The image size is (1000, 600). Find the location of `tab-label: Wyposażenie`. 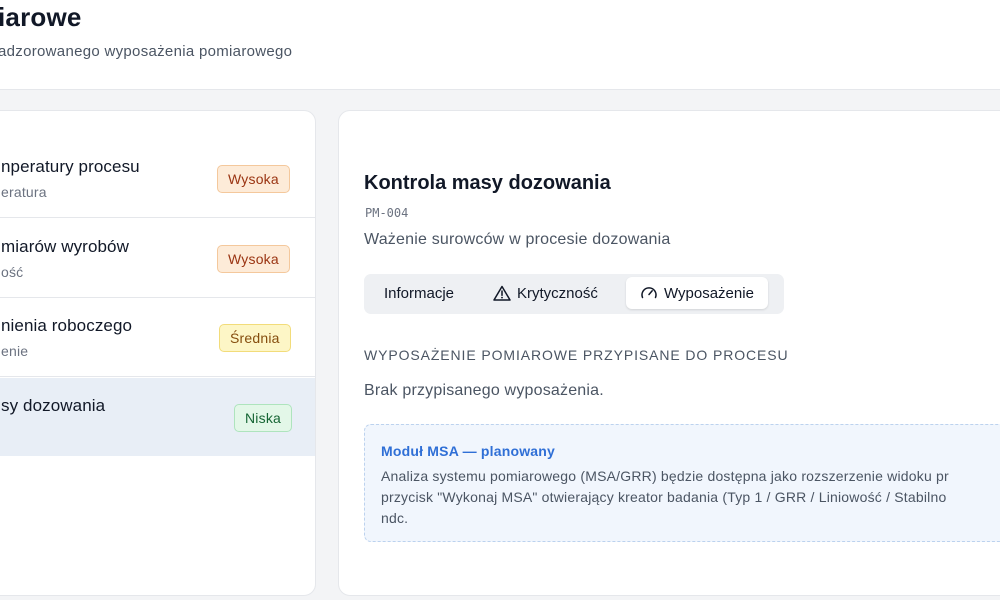

tab-label: Wyposażenie is located at coordinates (709, 293).